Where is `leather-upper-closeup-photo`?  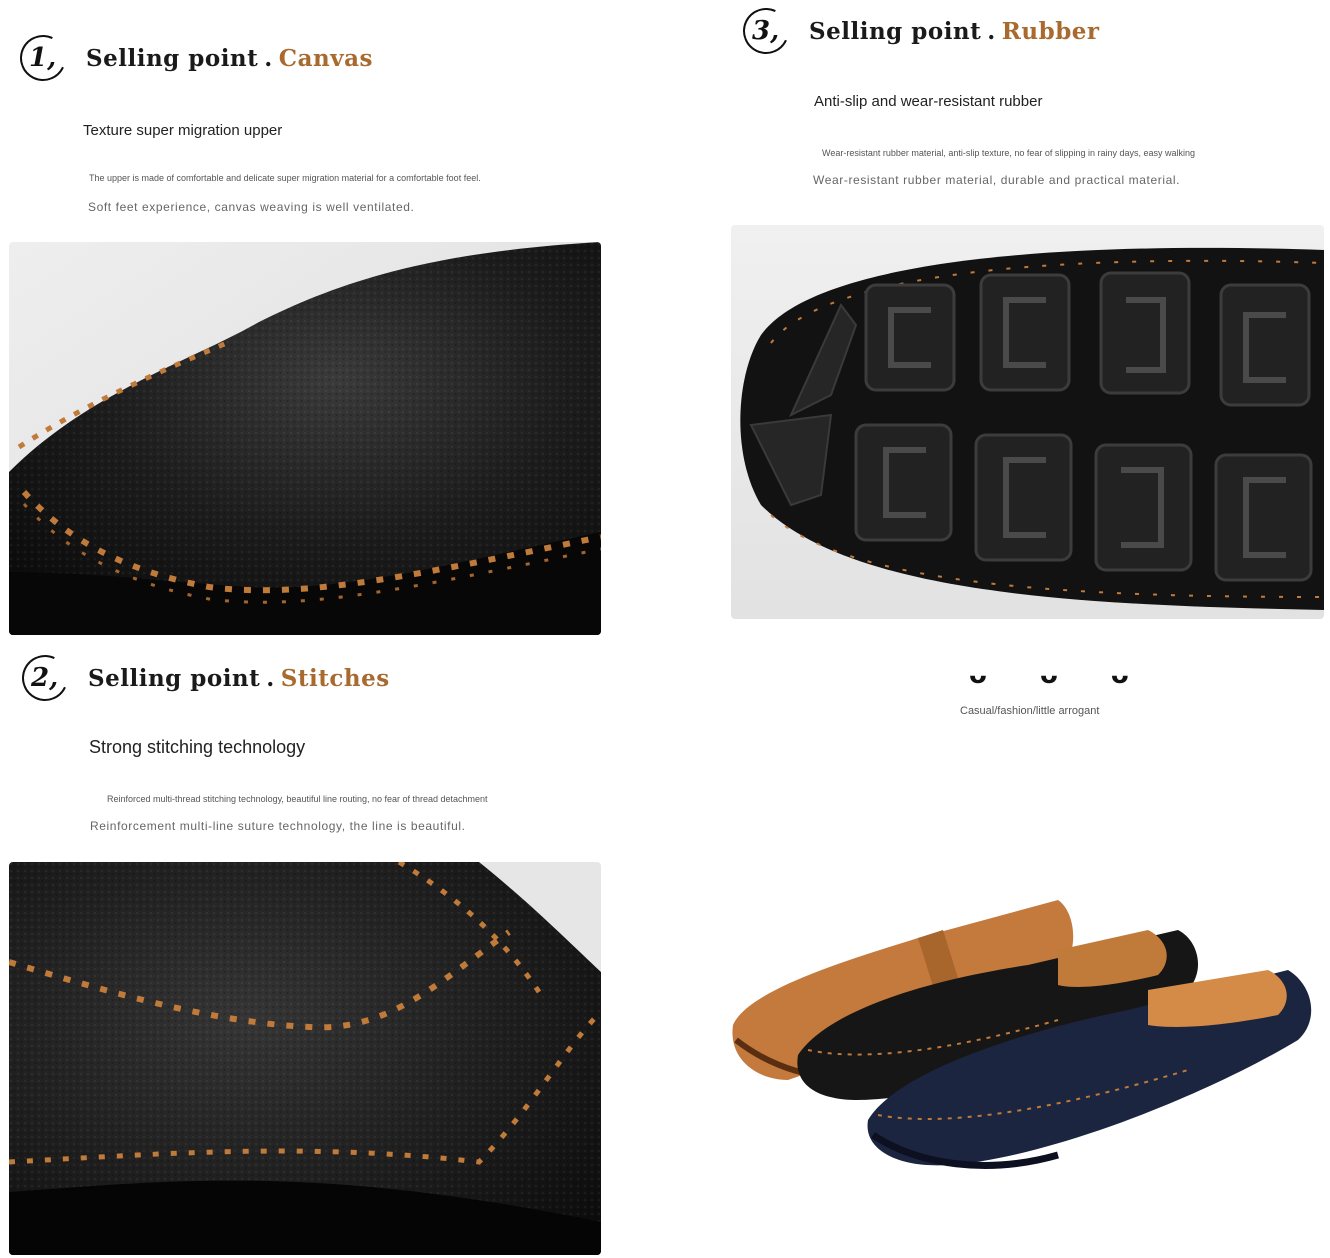
leather-upper-closeup-photo is located at coordinates (305, 438).